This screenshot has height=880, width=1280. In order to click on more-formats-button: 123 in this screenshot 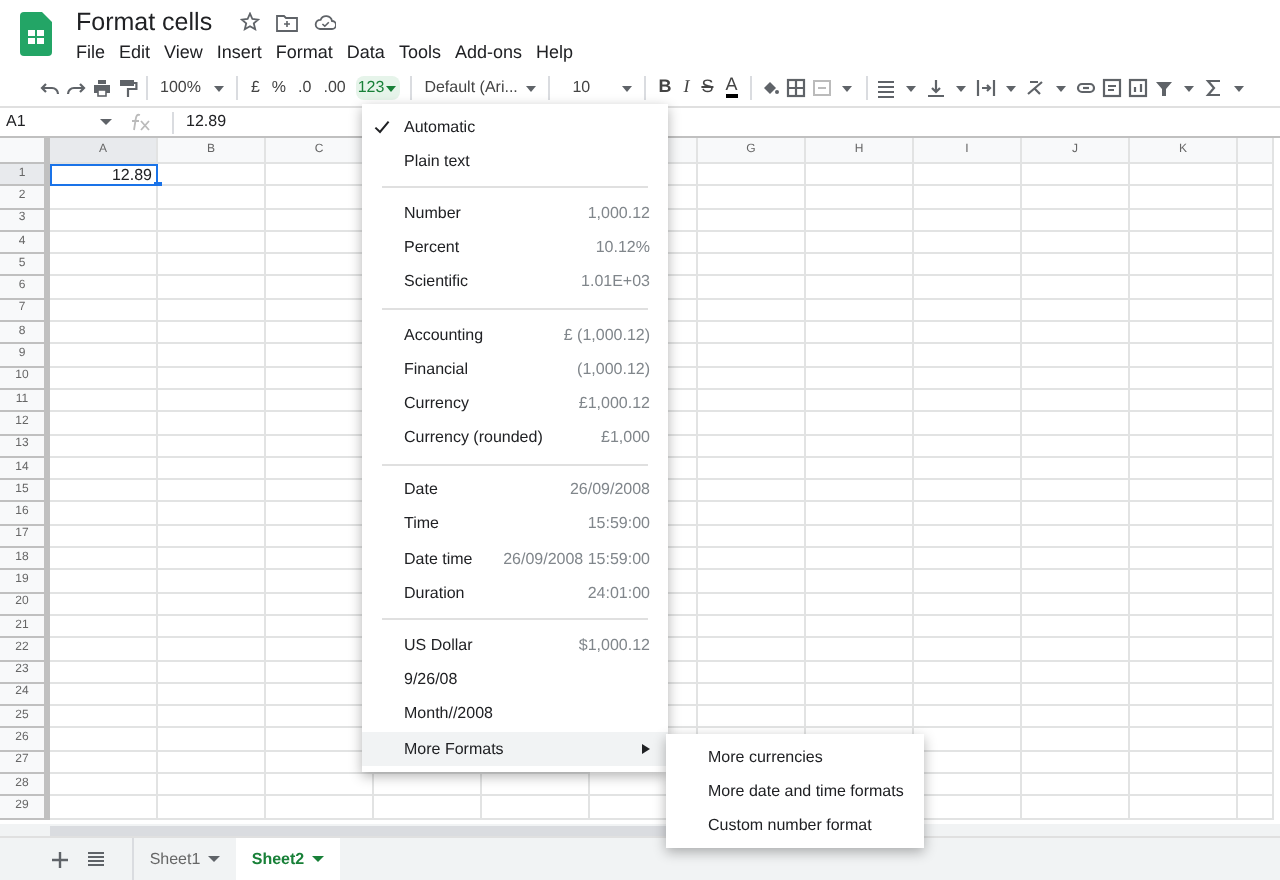, I will do `click(378, 87)`.